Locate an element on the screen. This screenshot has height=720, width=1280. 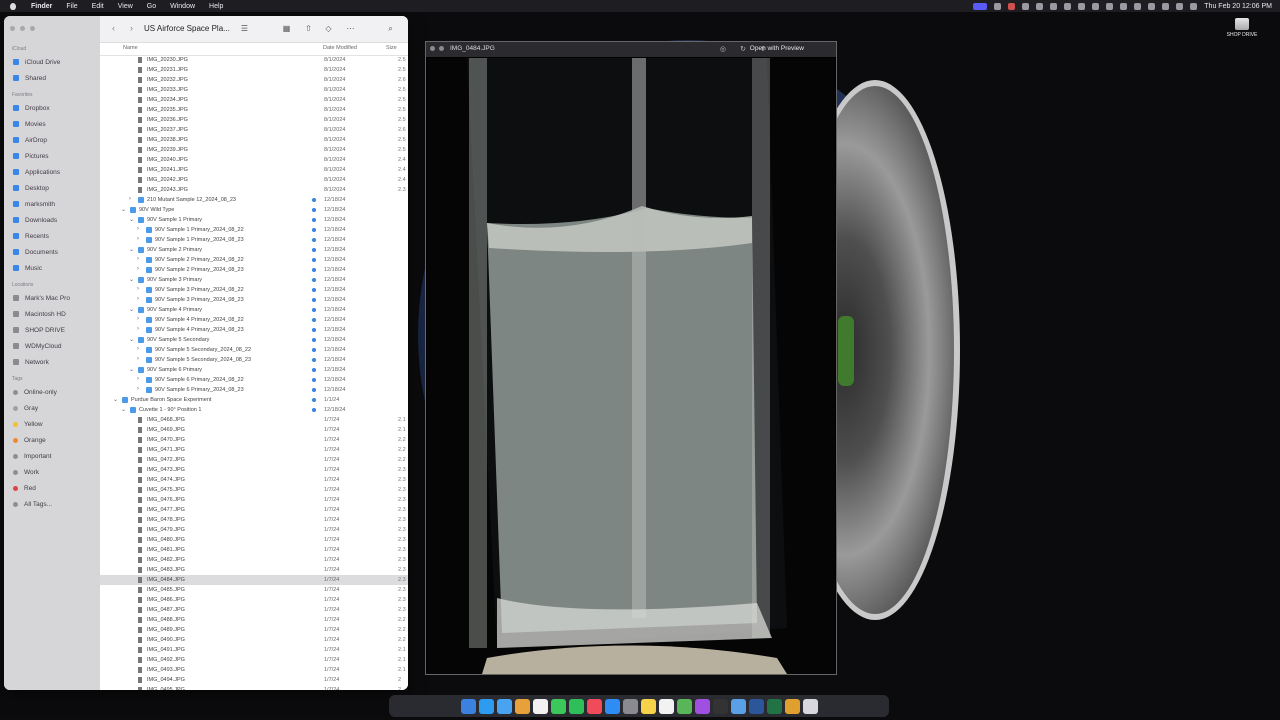
file-row: IMG_0478.JPG 1/7/24 2.3 is located at coordinates (254, 520).